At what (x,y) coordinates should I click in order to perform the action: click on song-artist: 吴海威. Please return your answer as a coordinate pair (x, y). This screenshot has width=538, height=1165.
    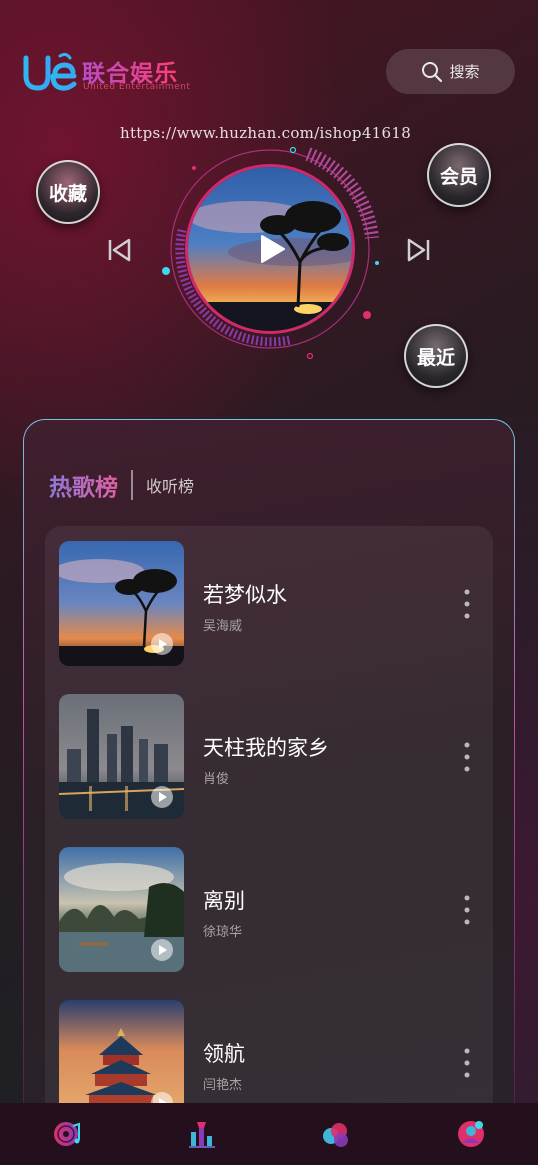
    Looking at the image, I should click on (223, 626).